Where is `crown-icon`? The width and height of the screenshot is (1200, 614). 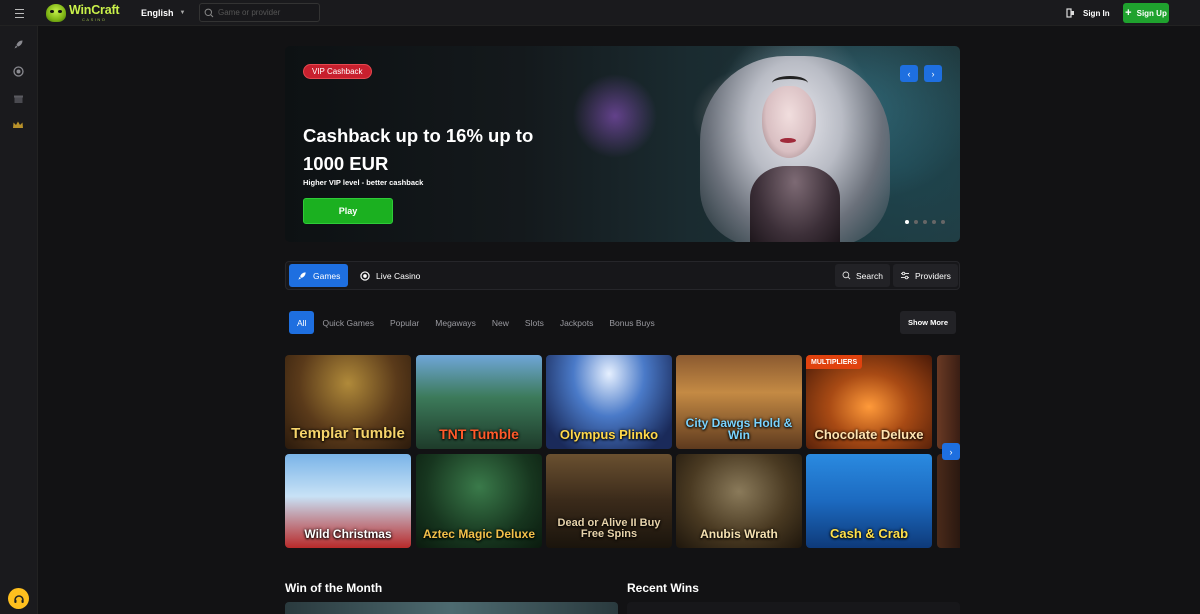 crown-icon is located at coordinates (18, 125).